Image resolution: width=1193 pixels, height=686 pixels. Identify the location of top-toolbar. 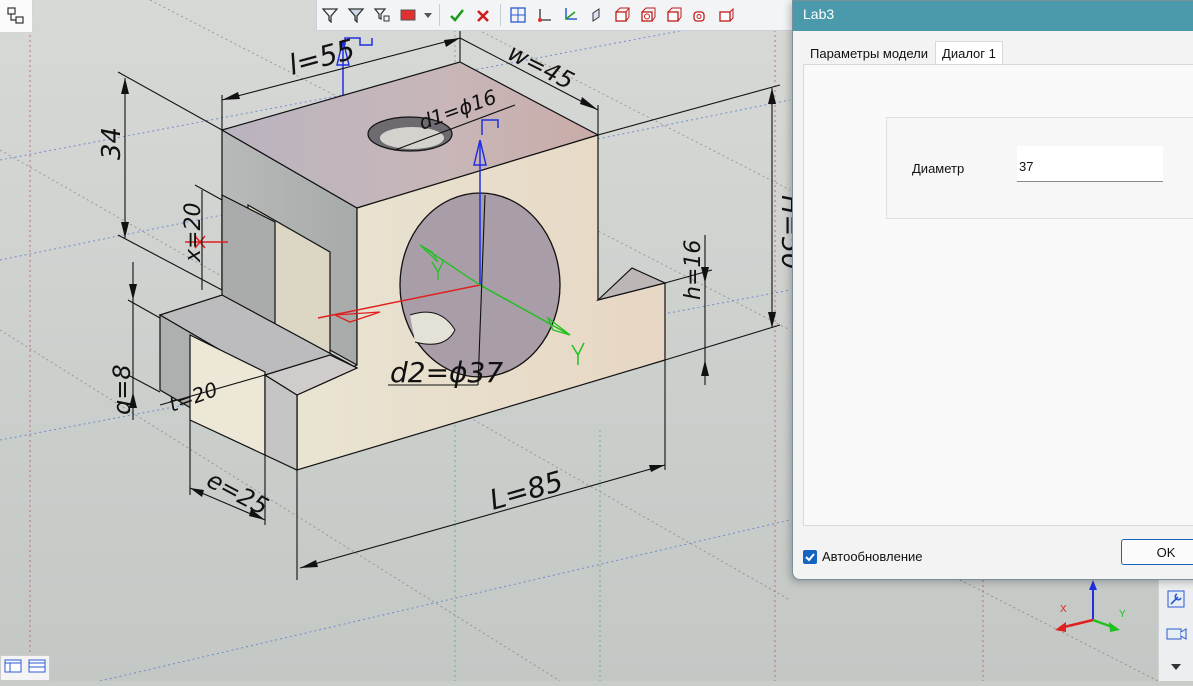
(555, 15).